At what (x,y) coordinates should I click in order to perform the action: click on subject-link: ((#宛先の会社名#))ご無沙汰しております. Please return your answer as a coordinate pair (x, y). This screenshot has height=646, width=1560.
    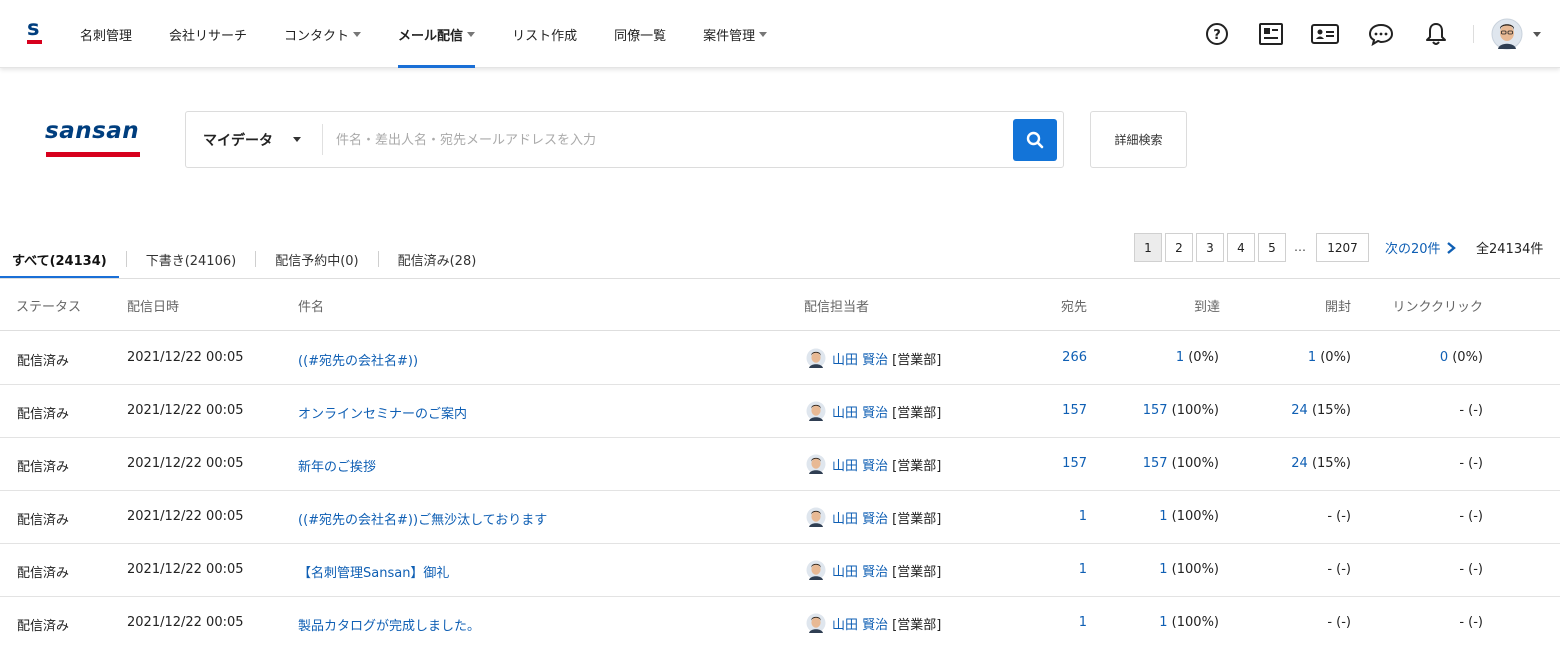
    Looking at the image, I should click on (422, 518).